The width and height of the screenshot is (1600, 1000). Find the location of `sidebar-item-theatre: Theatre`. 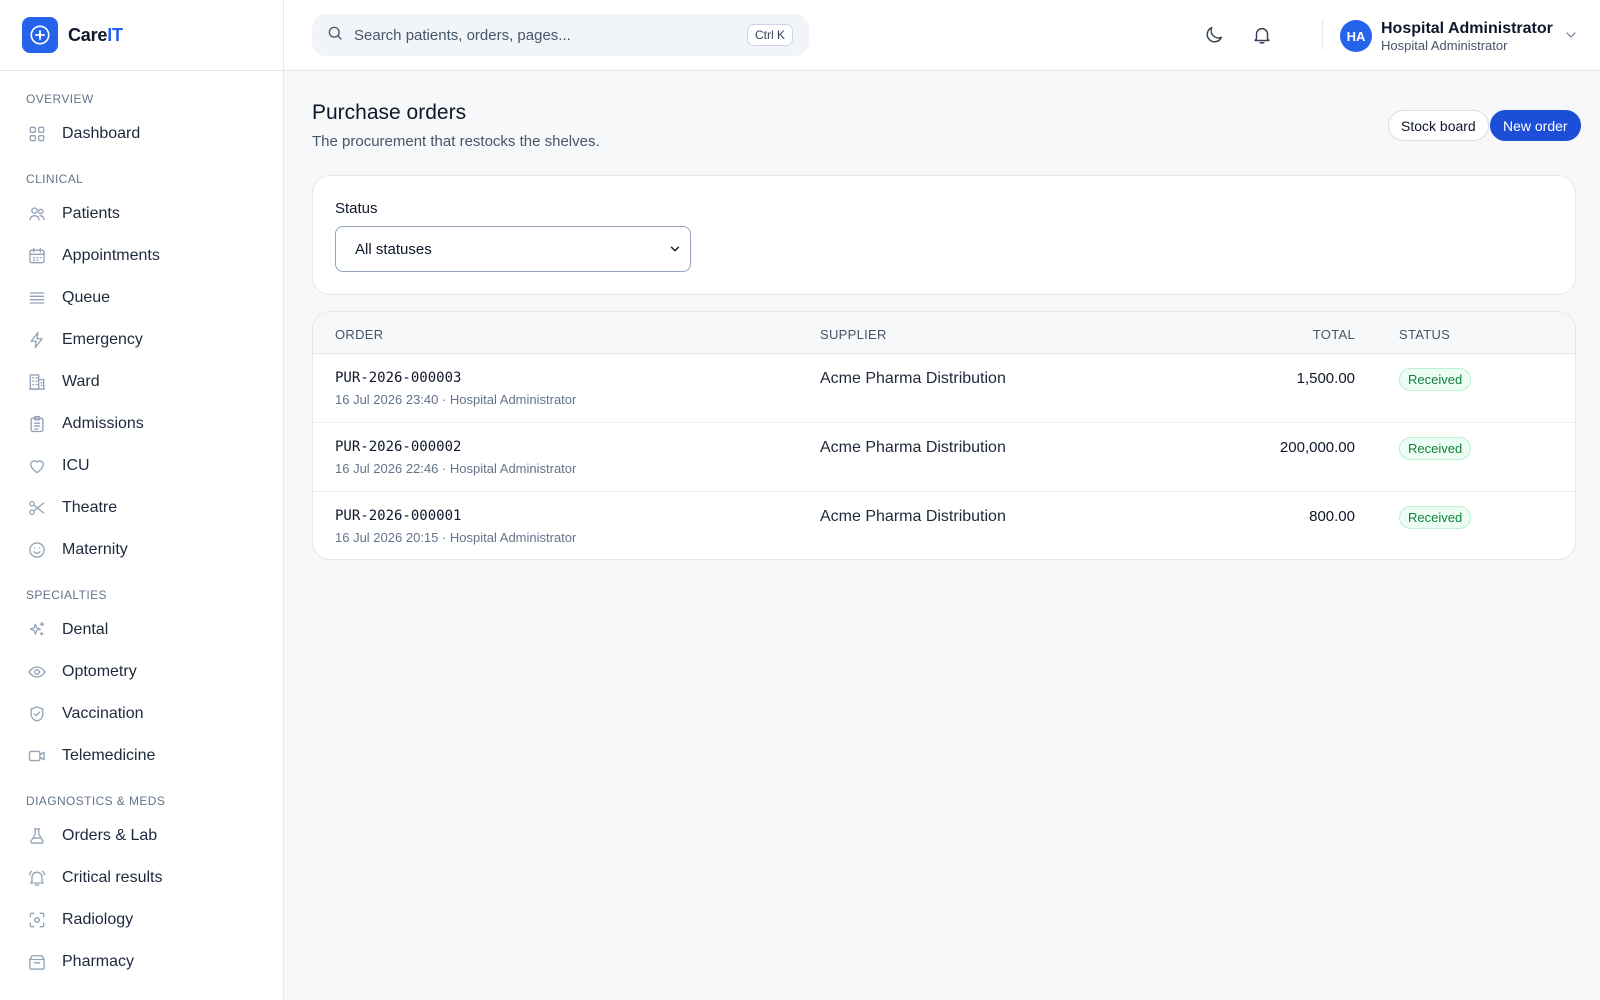

sidebar-item-theatre: Theatre is located at coordinates (141, 508).